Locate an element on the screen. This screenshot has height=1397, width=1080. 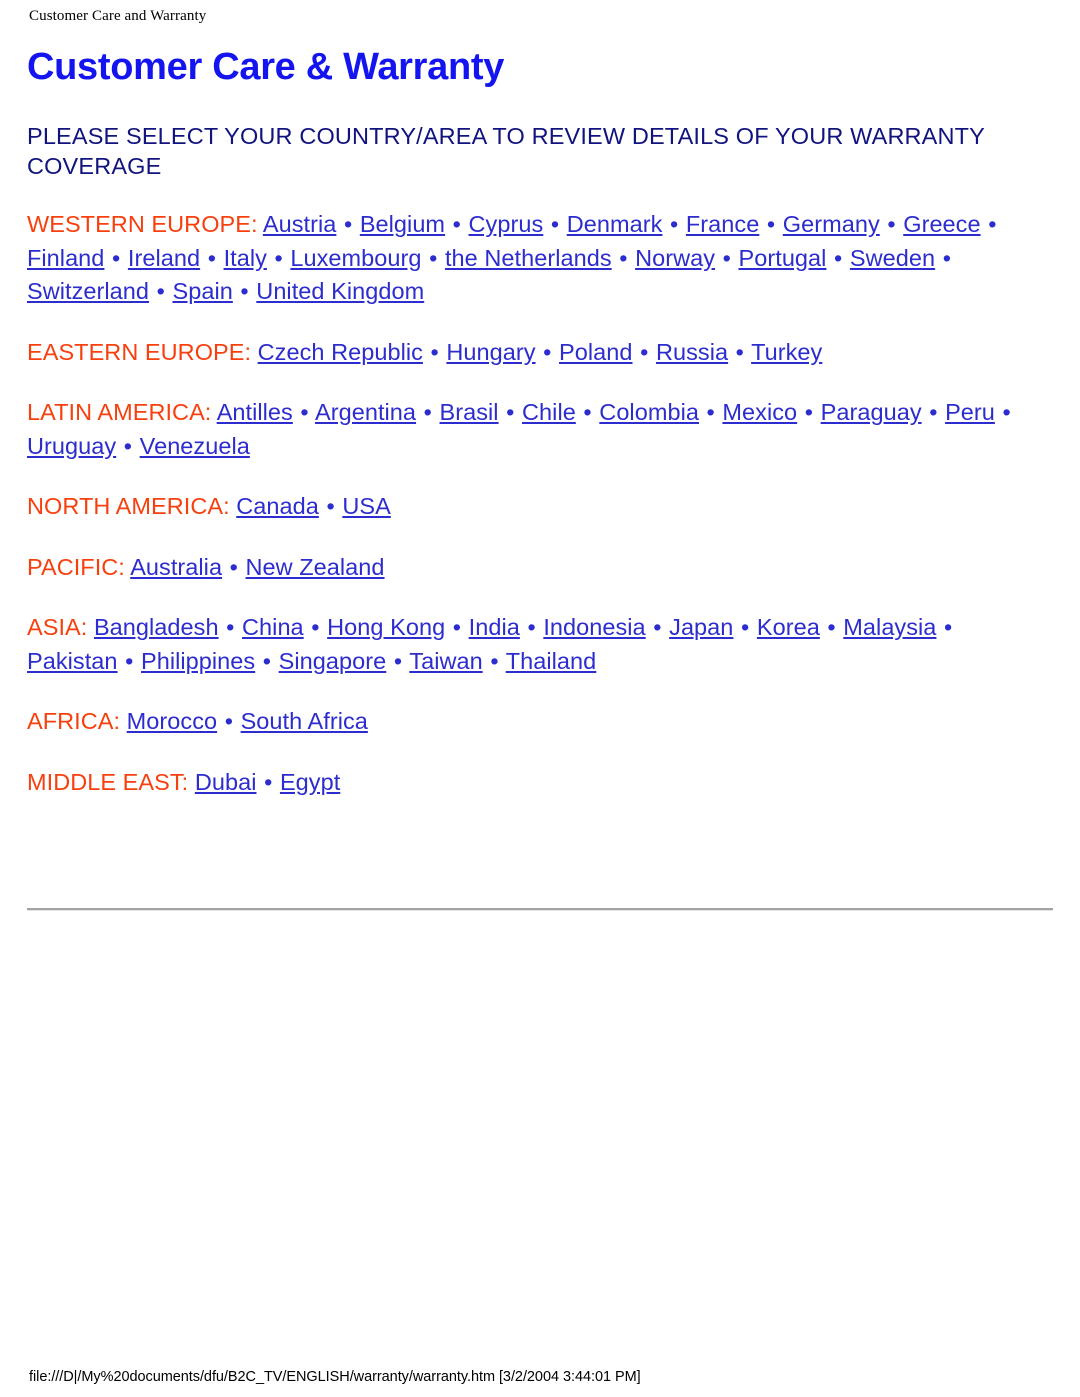
country-links-pacific: Australia • New Zealand is located at coordinates (255, 567).